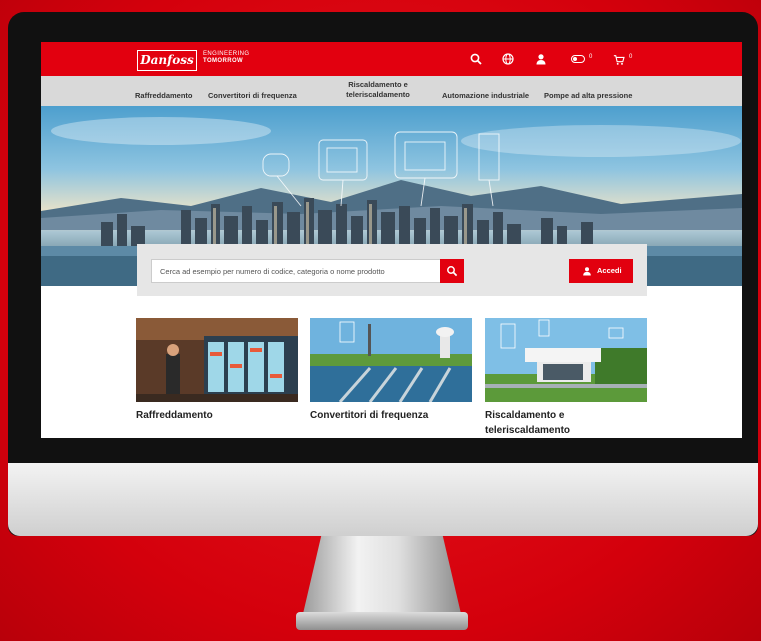  What do you see at coordinates (566, 360) in the screenshot?
I see `modern-house-image` at bounding box center [566, 360].